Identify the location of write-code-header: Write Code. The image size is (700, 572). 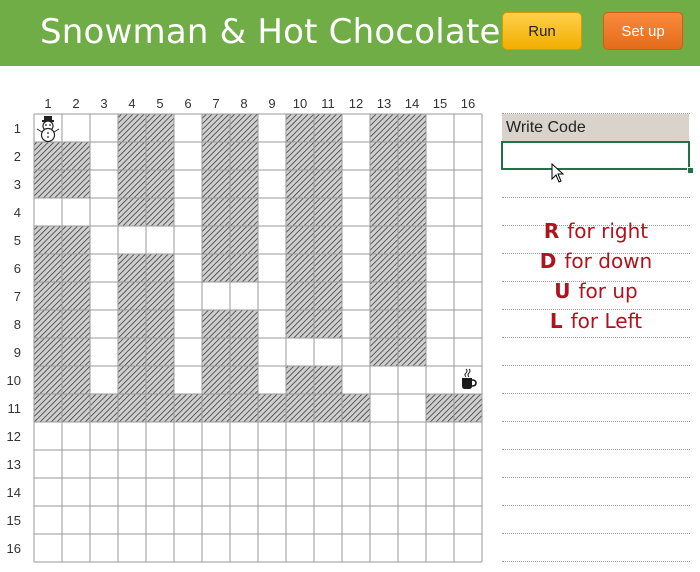
(595, 127).